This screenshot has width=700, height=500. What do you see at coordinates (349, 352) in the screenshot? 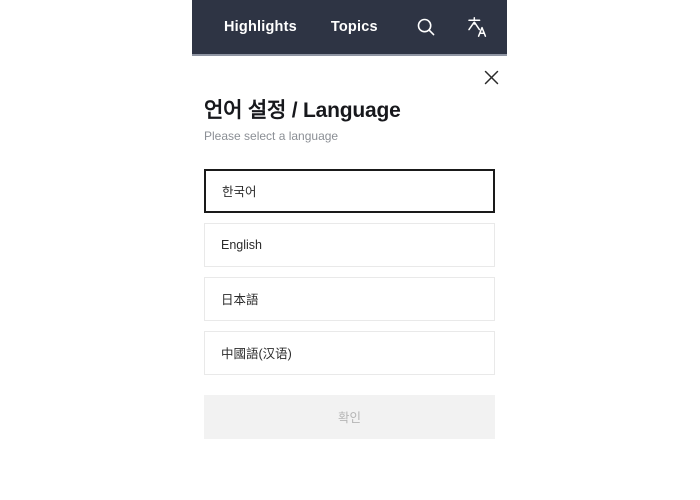
I see `language-option-chinese: 中國語(汉语)` at bounding box center [349, 352].